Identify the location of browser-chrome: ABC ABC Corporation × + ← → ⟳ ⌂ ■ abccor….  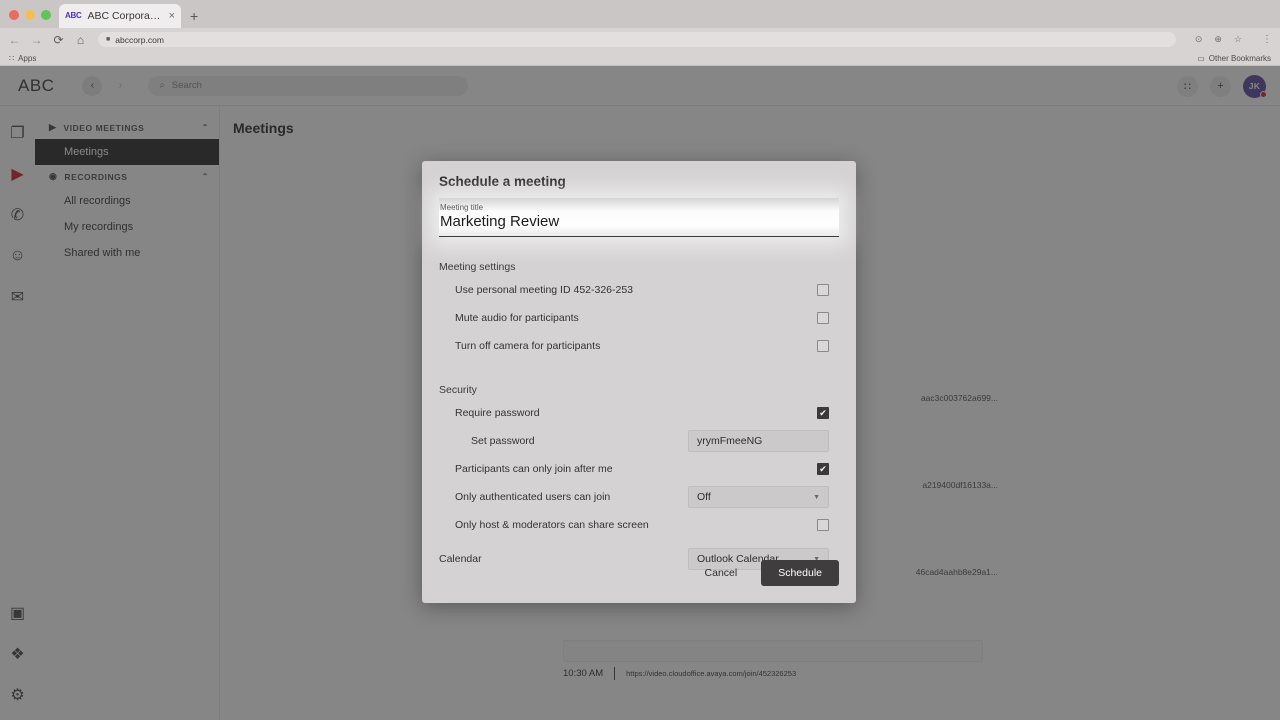
(640, 33).